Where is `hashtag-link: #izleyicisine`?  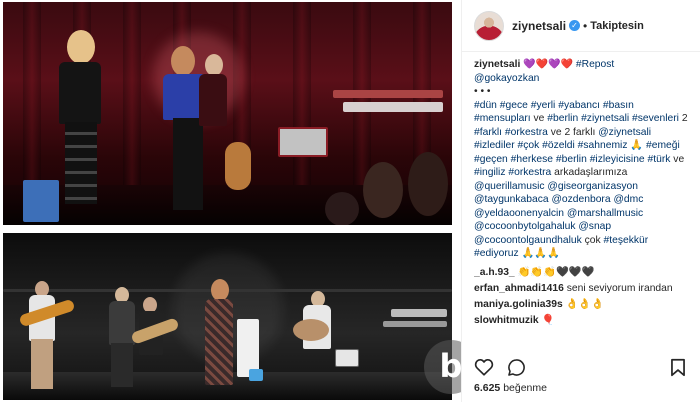 hashtag-link: #izleyicisine is located at coordinates (617, 159).